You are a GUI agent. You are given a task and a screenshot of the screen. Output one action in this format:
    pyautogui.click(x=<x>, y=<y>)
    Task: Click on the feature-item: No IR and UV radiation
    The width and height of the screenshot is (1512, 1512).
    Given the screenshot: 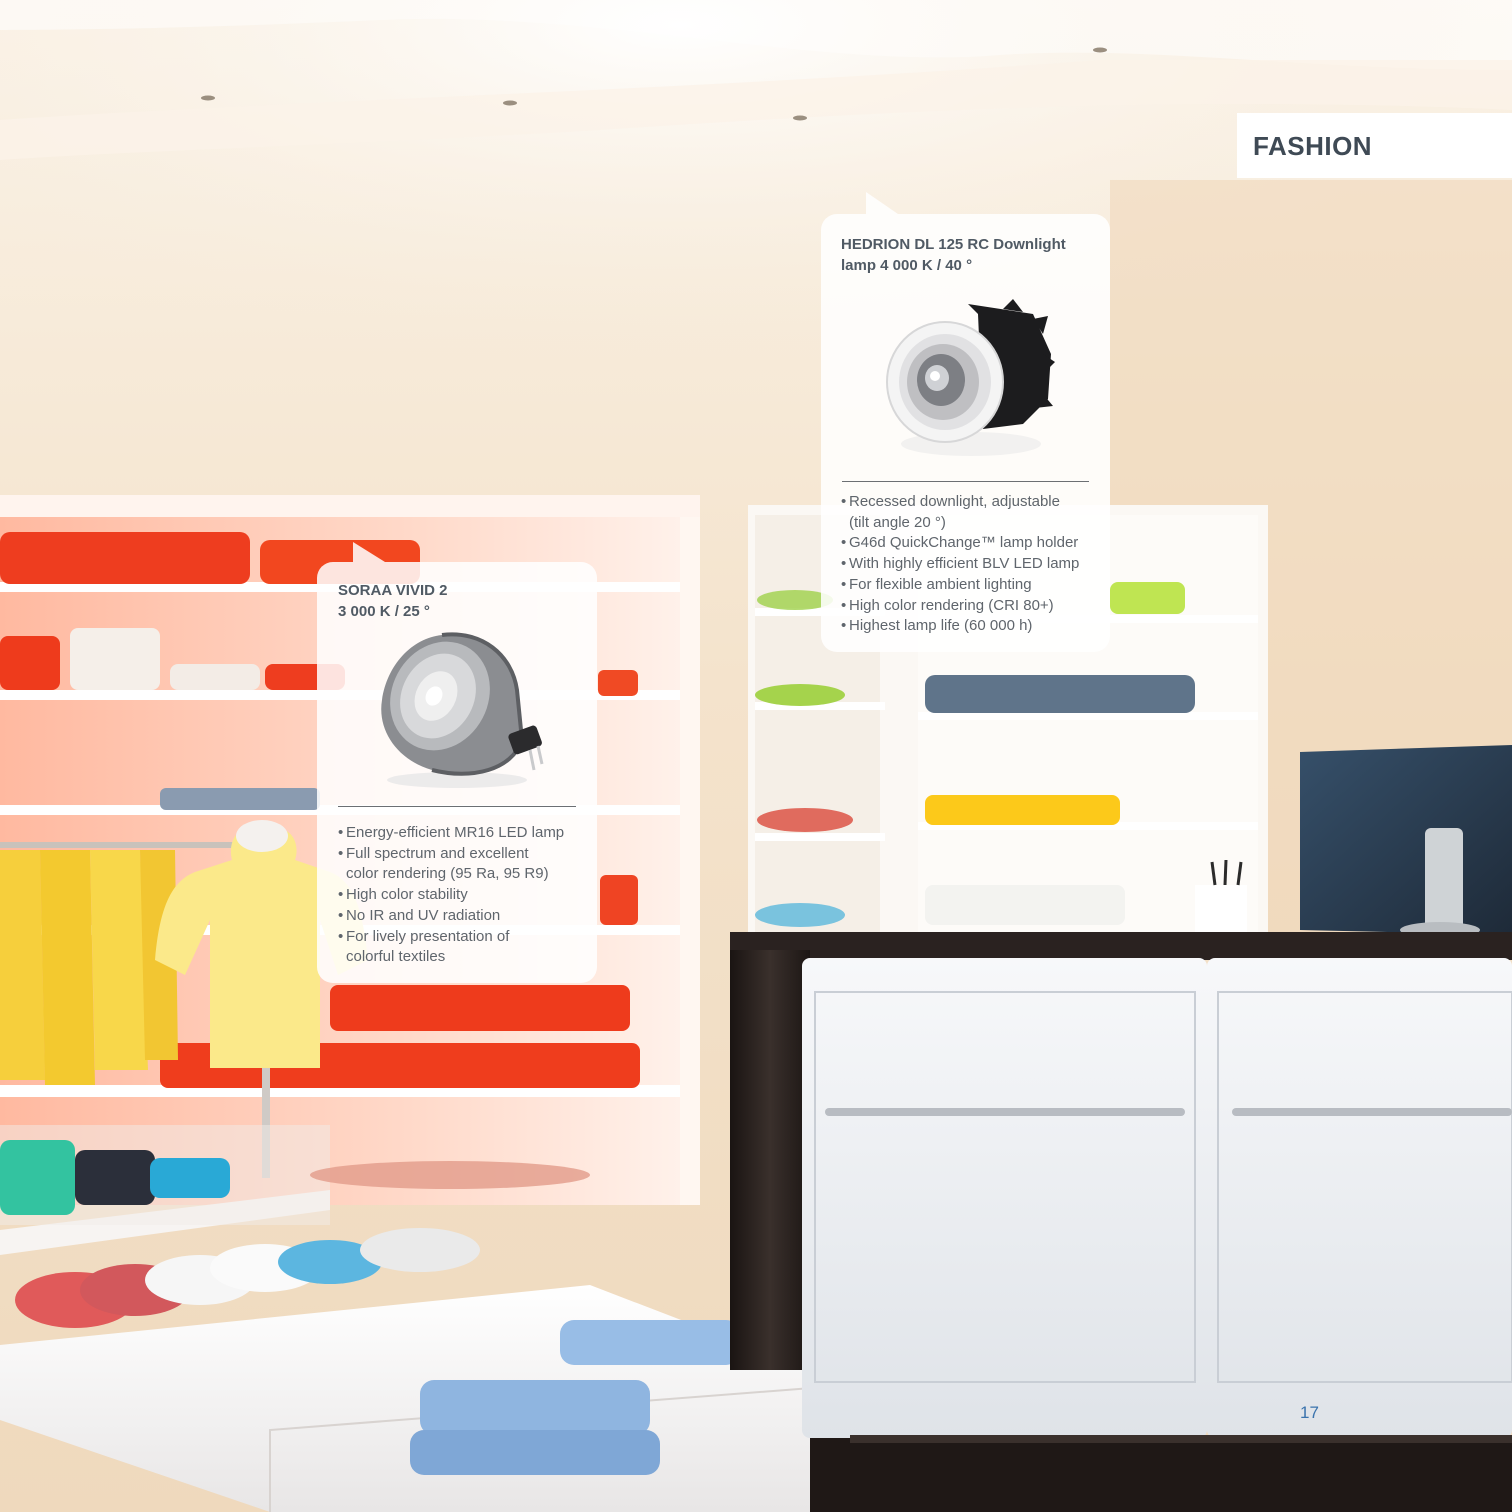 What is the action you would take?
    pyautogui.click(x=465, y=916)
    